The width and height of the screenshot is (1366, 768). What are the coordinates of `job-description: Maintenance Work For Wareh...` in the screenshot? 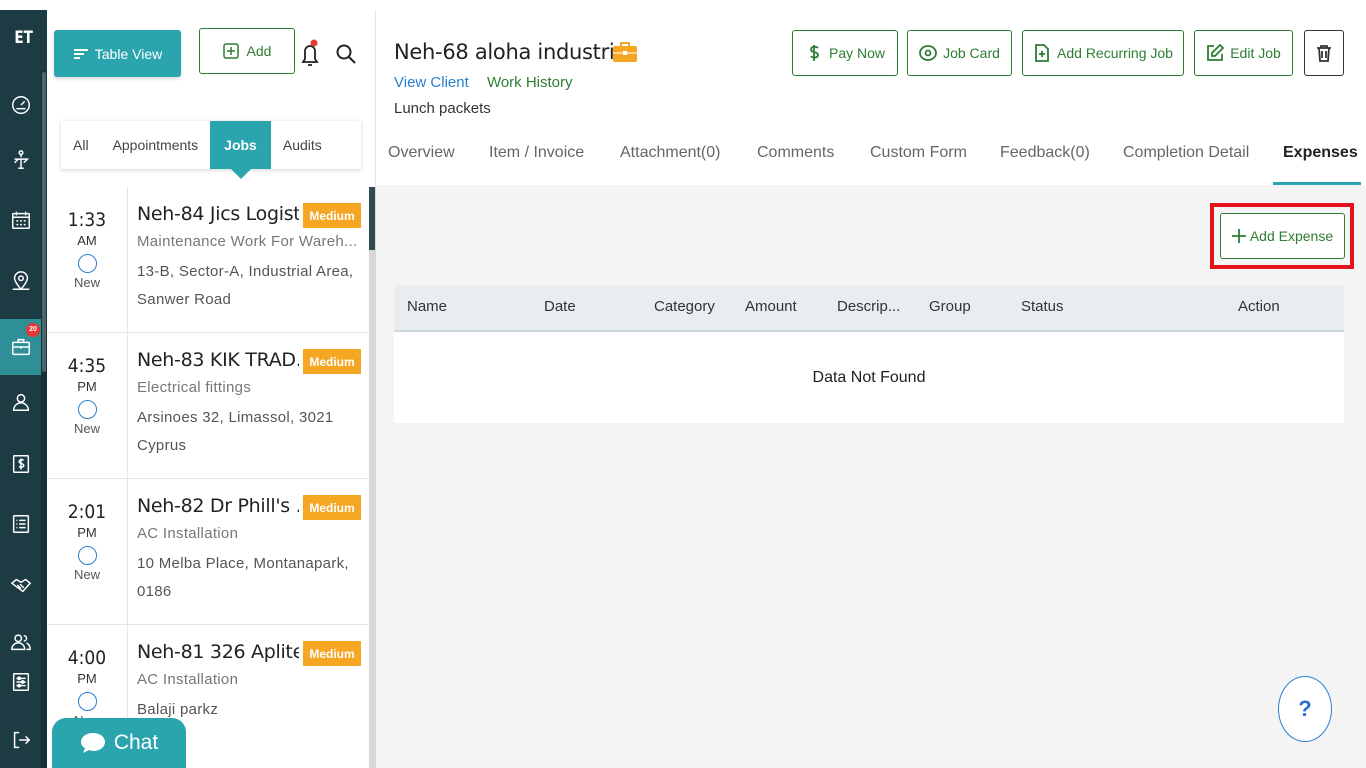 It's located at (247, 241).